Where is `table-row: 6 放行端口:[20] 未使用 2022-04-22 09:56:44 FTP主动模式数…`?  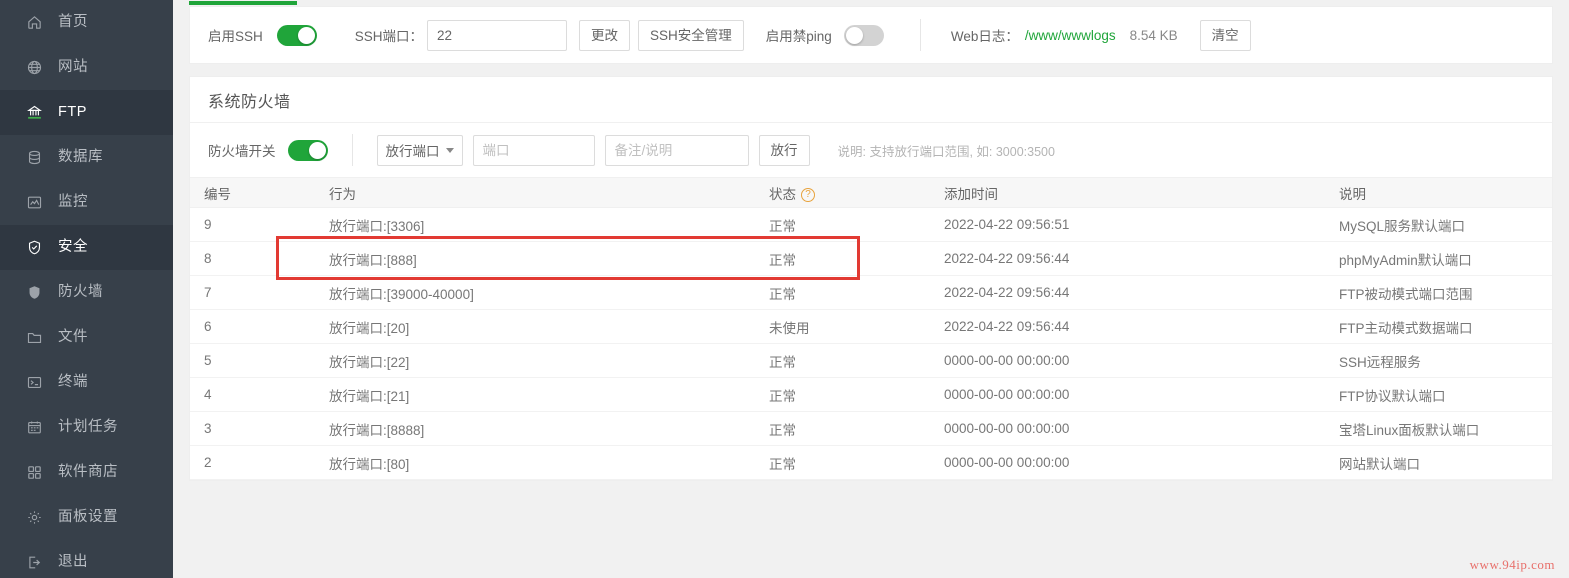
table-row: 6 放行端口:[20] 未使用 2022-04-22 09:56:44 FTP主动模式数… is located at coordinates (871, 326).